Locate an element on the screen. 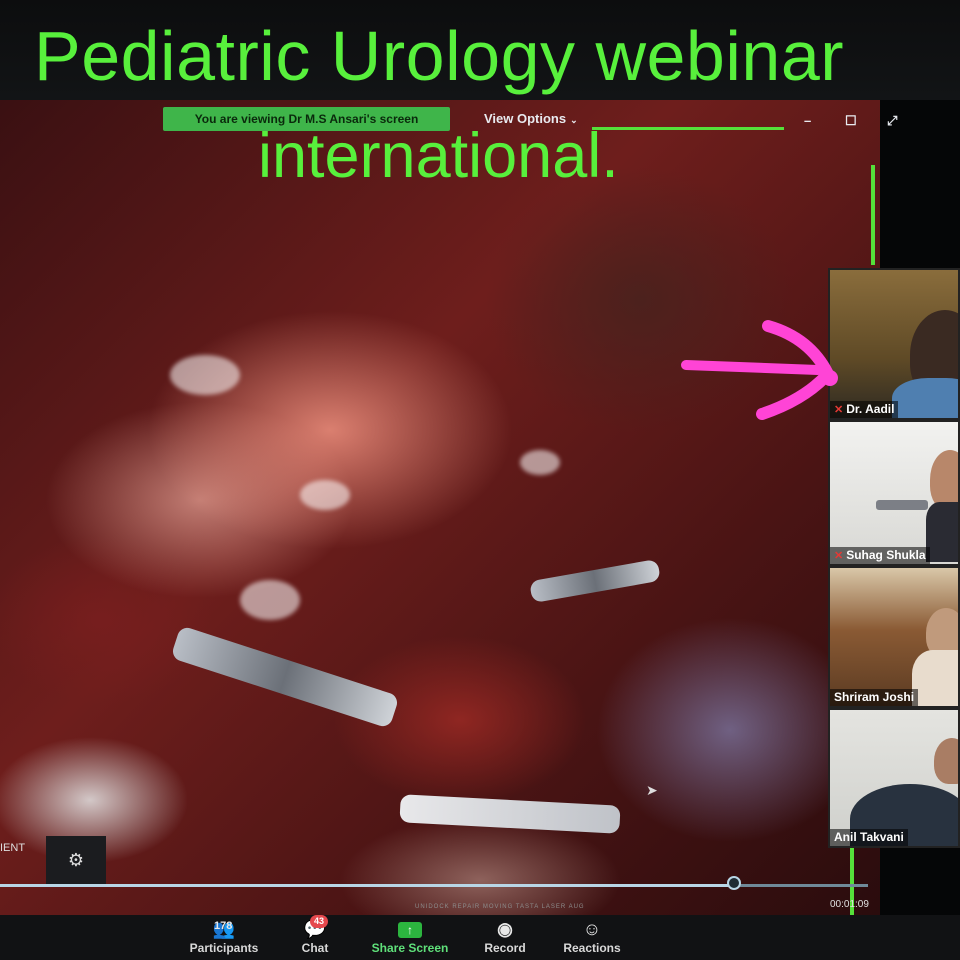 This screenshot has width=960, height=960. chat-button: 💬 43 Chat is located at coordinates (315, 937).